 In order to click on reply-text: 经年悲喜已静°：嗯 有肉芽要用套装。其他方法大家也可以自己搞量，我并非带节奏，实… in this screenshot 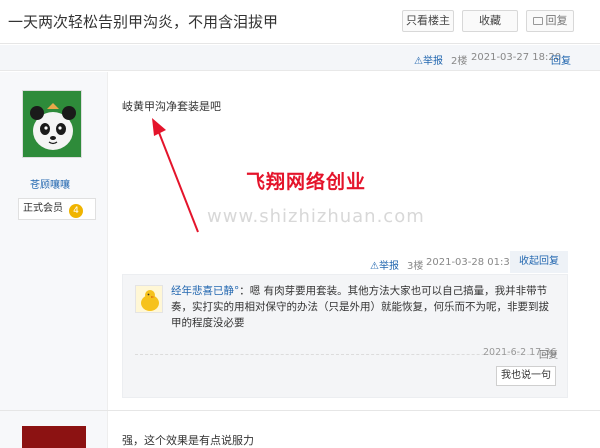, I will do `click(365, 307)`.